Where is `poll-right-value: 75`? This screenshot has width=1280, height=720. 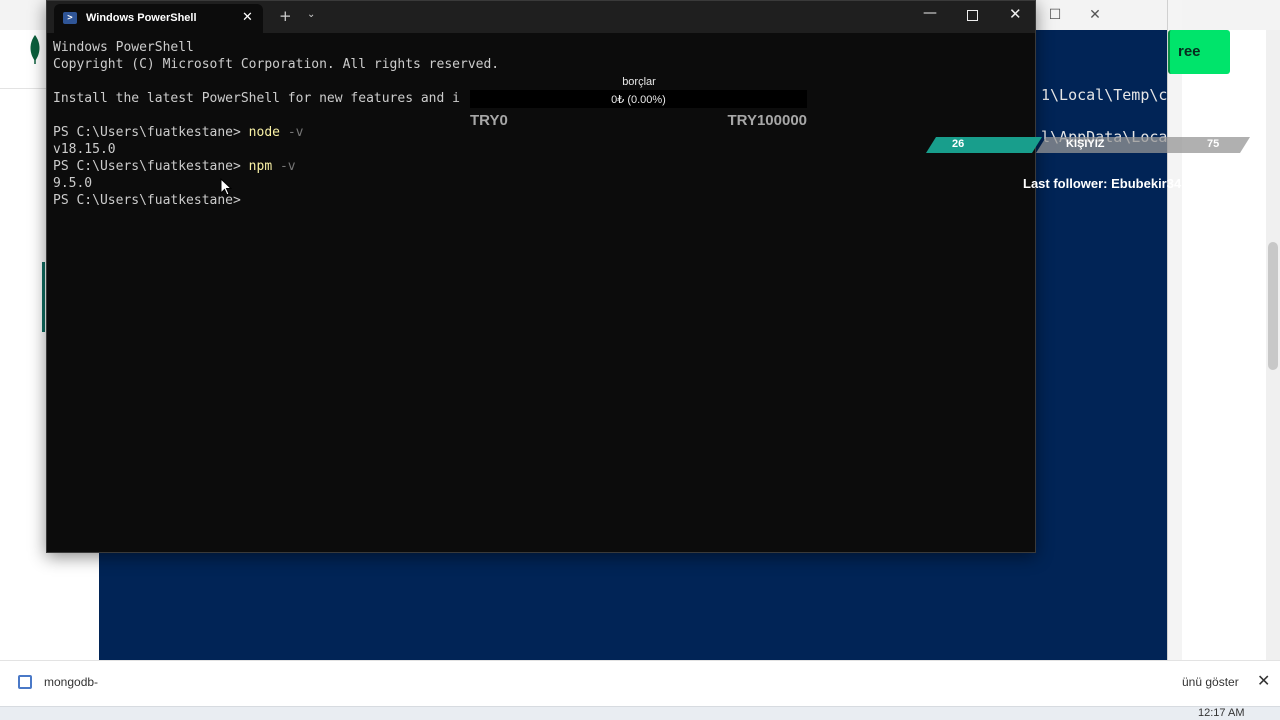 poll-right-value: 75 is located at coordinates (1213, 144).